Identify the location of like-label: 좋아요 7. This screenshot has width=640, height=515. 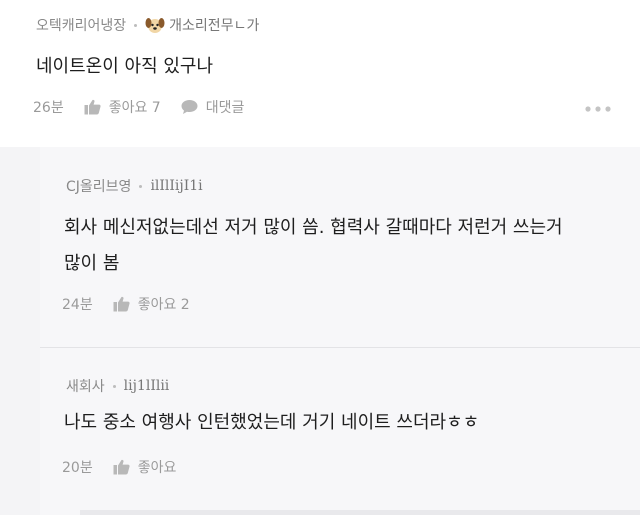
(134, 108).